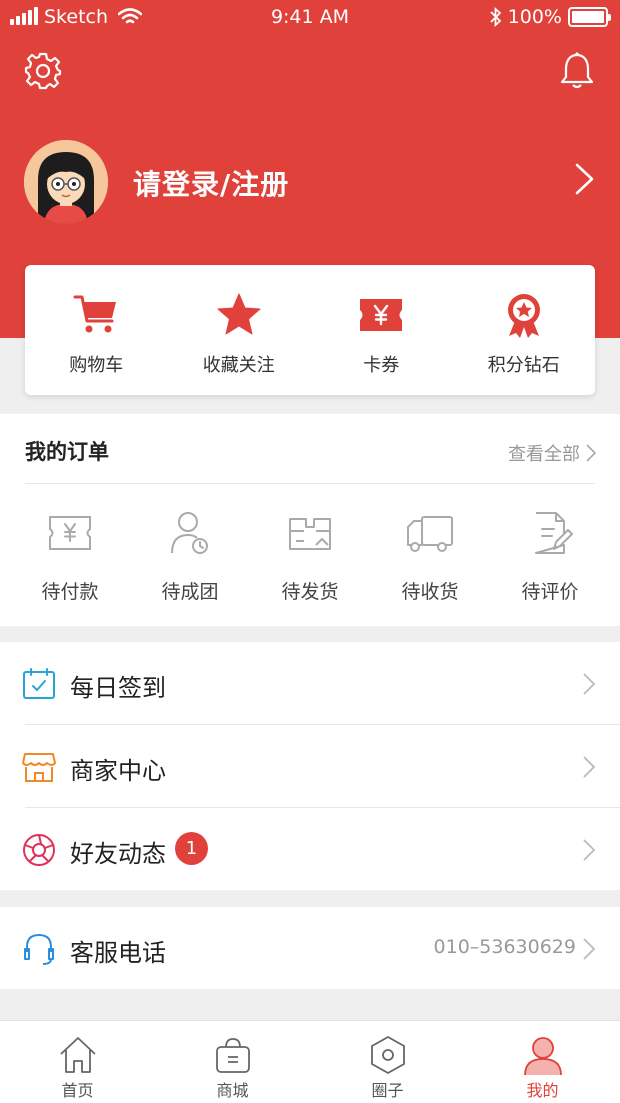  Describe the element at coordinates (504, 947) in the screenshot. I see `service-phone-number: 010–53630629` at that location.